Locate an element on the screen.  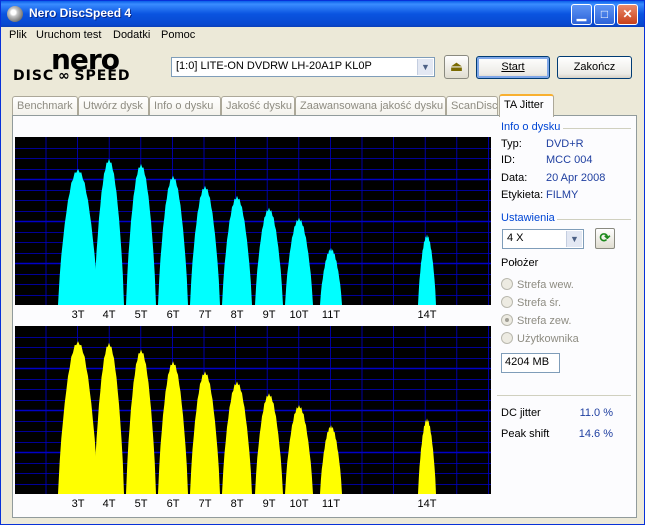
radio-selected-icon is located at coordinates (507, 320).